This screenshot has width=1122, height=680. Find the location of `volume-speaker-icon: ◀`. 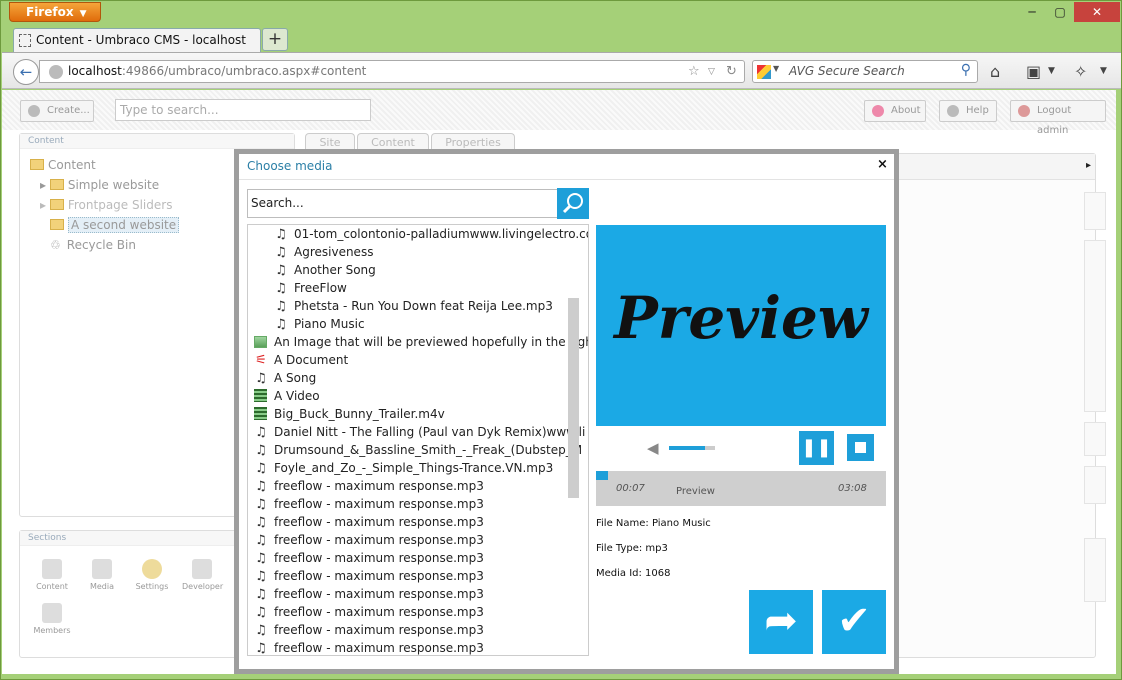

volume-speaker-icon: ◀ is located at coordinates (653, 448).